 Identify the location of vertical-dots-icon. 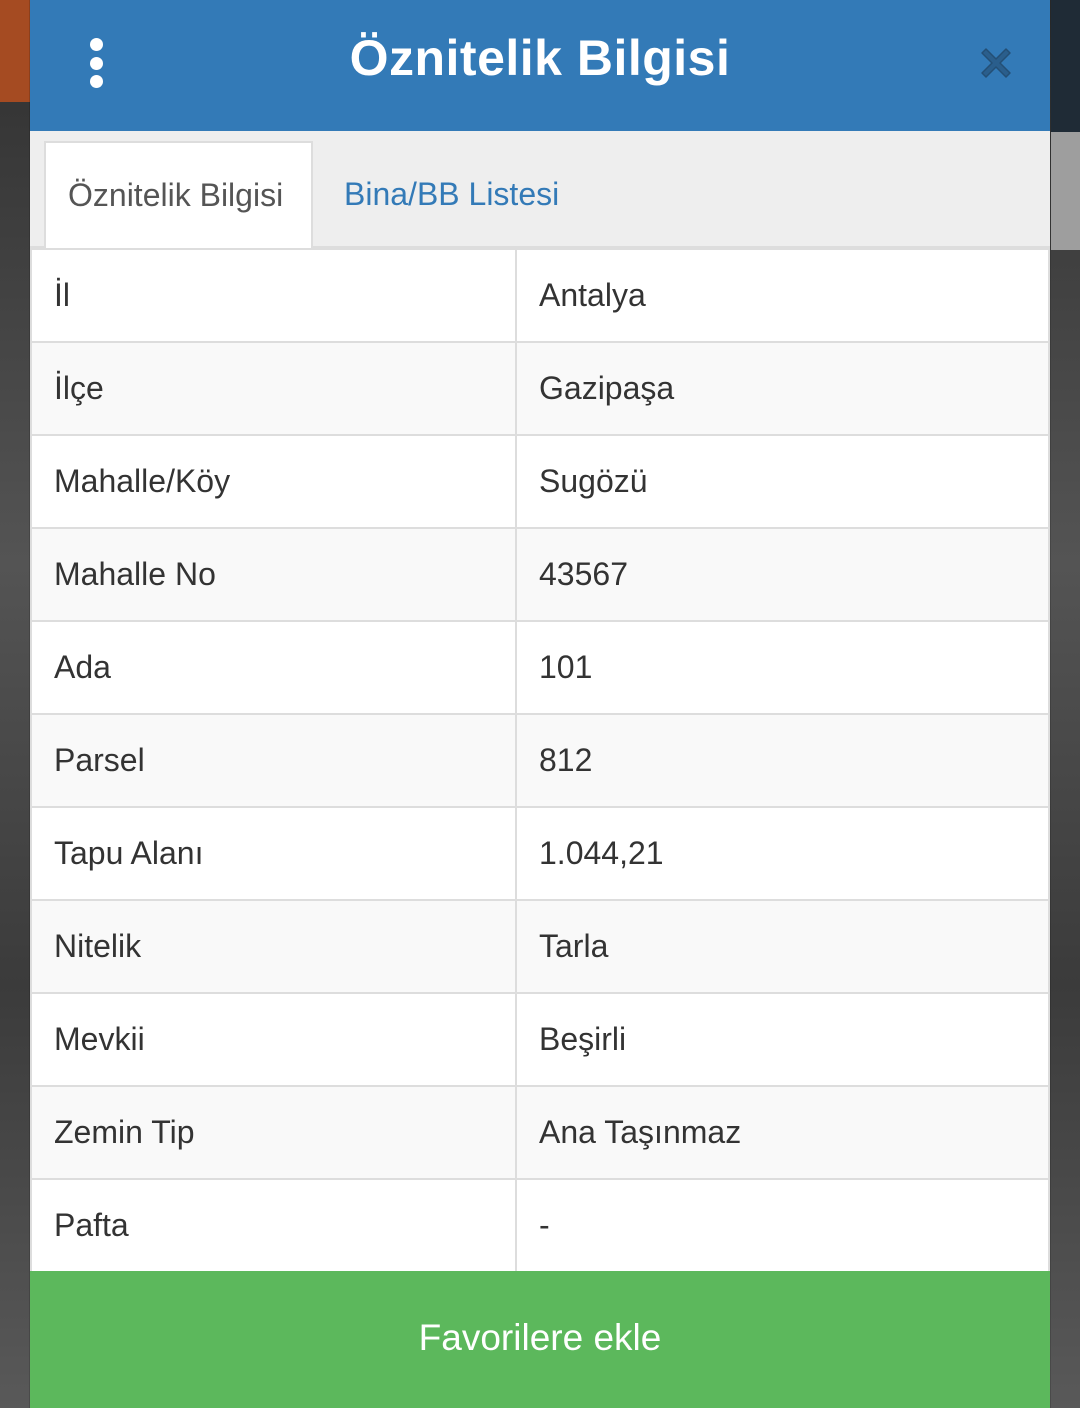
(96, 63).